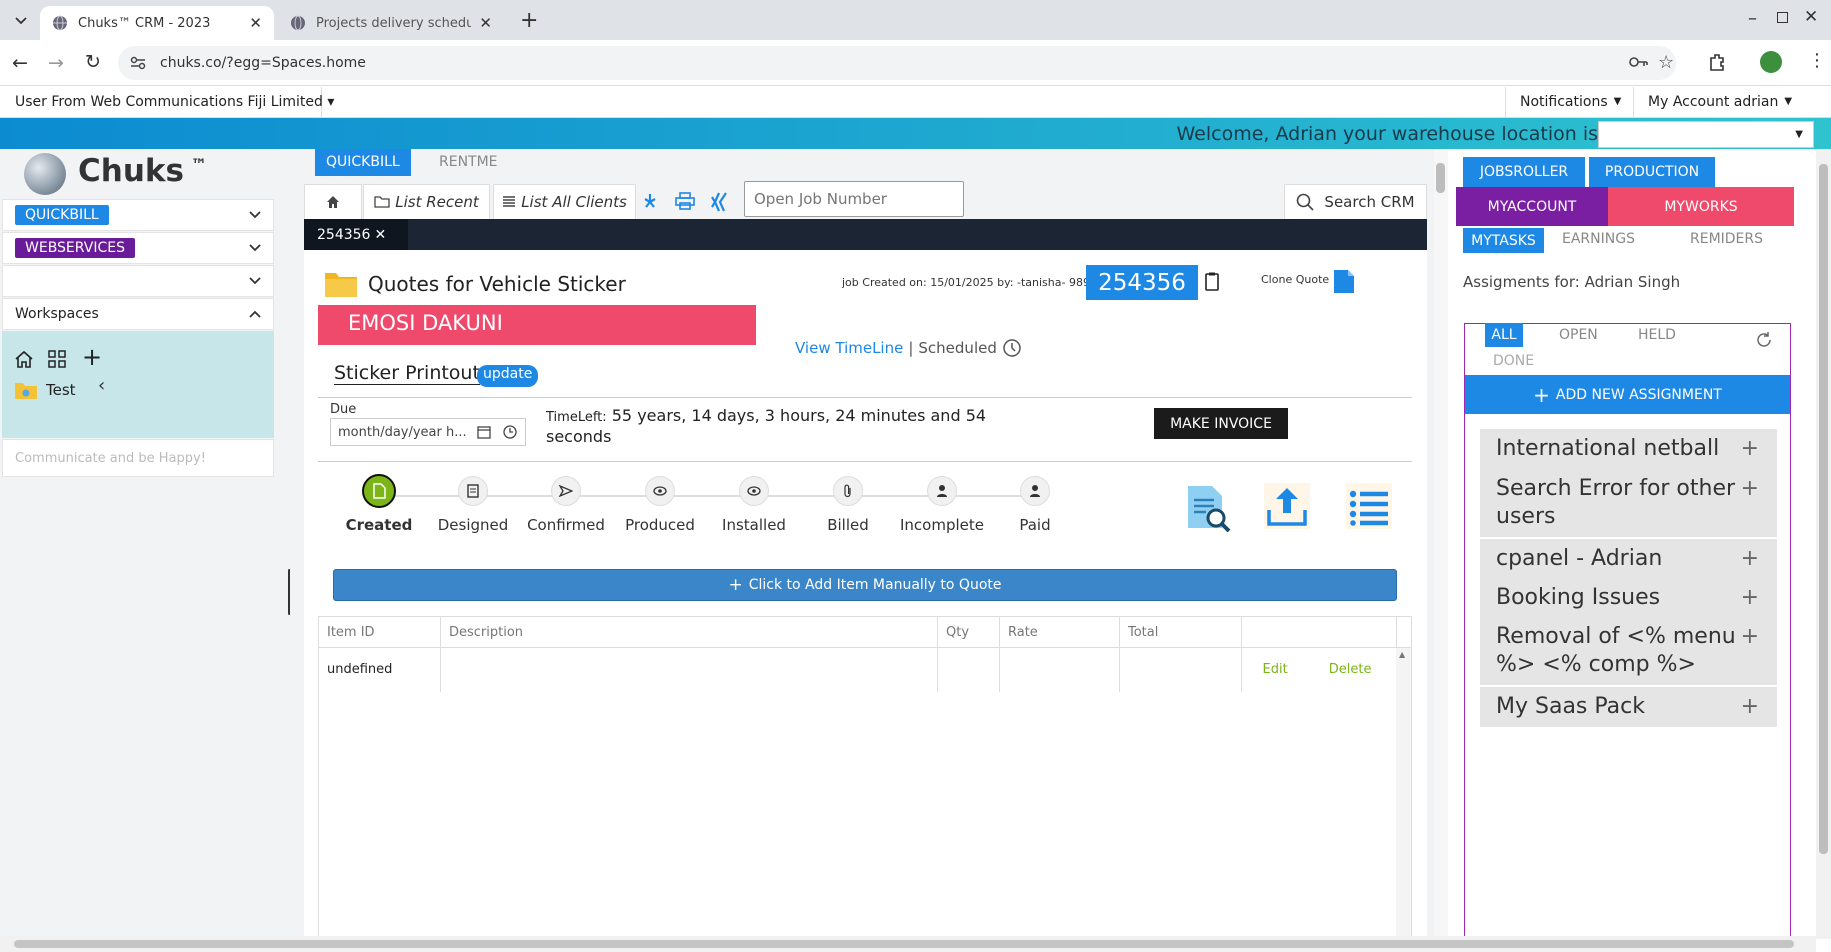 This screenshot has height=952, width=1831. I want to click on filter-open: OPEN, so click(1578, 335).